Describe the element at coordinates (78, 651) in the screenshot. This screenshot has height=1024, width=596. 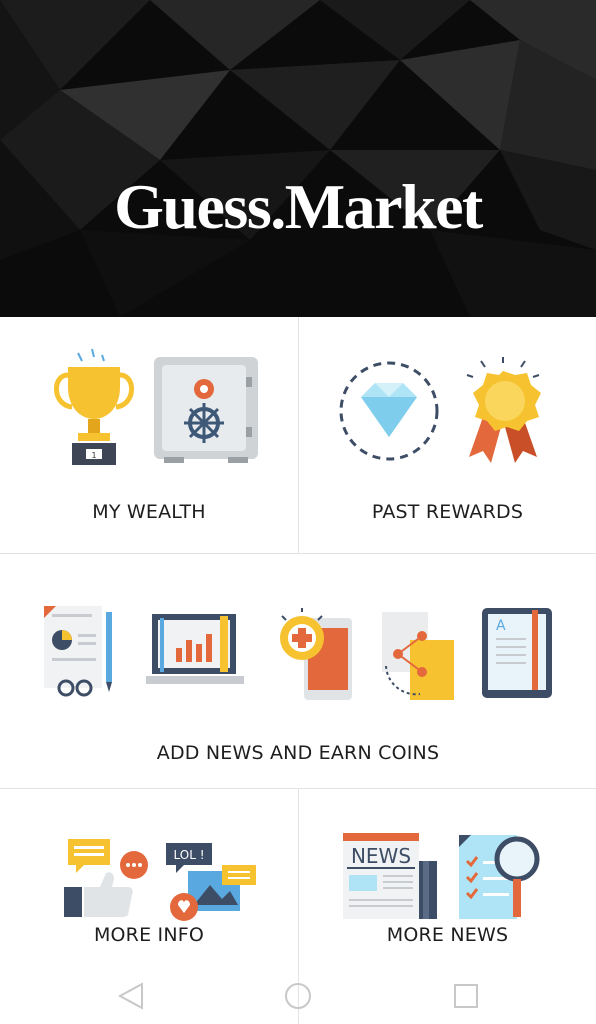
I see `report-document-icon` at that location.